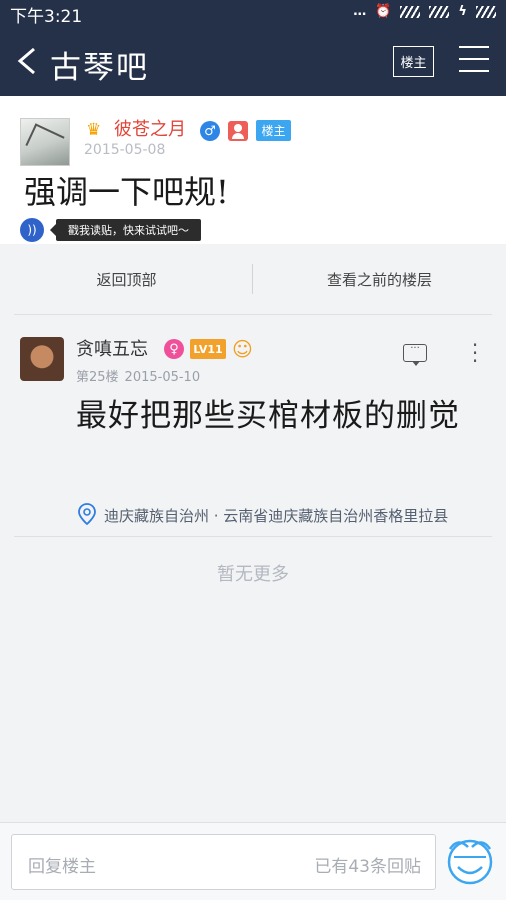 The width and height of the screenshot is (506, 900). What do you see at coordinates (208, 349) in the screenshot?
I see `level-badge: LV11` at bounding box center [208, 349].